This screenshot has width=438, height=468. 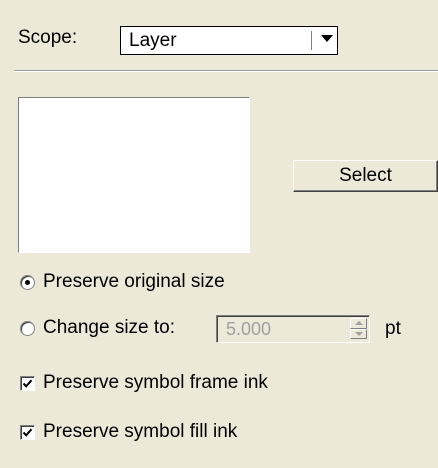 I want to click on preserve-original-size-label: Preserve original size, so click(x=134, y=281).